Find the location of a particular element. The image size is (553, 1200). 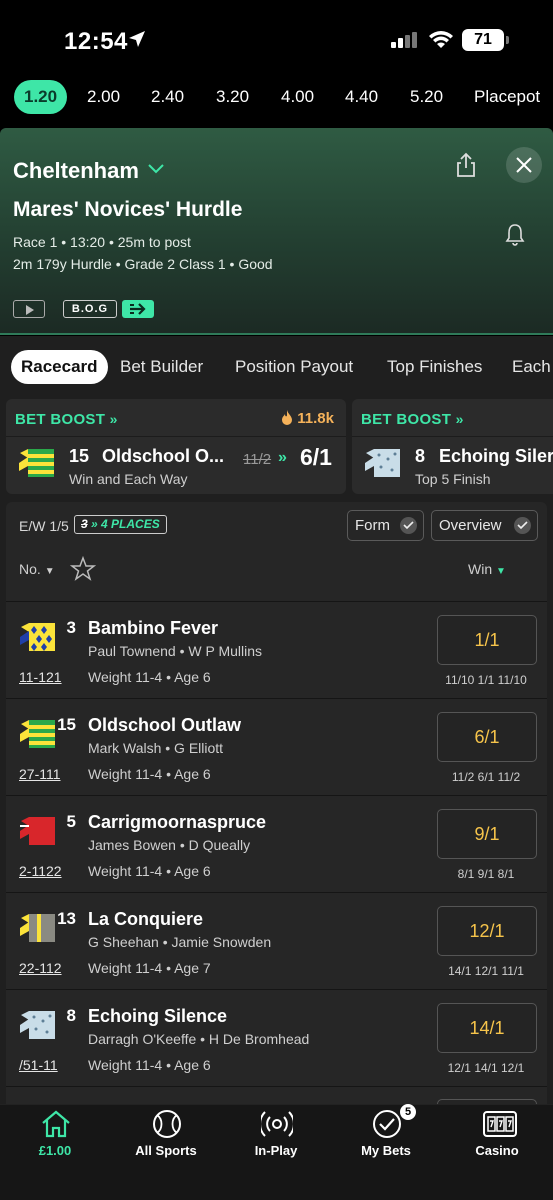

runner-number: 8 is located at coordinates (71, 1015).